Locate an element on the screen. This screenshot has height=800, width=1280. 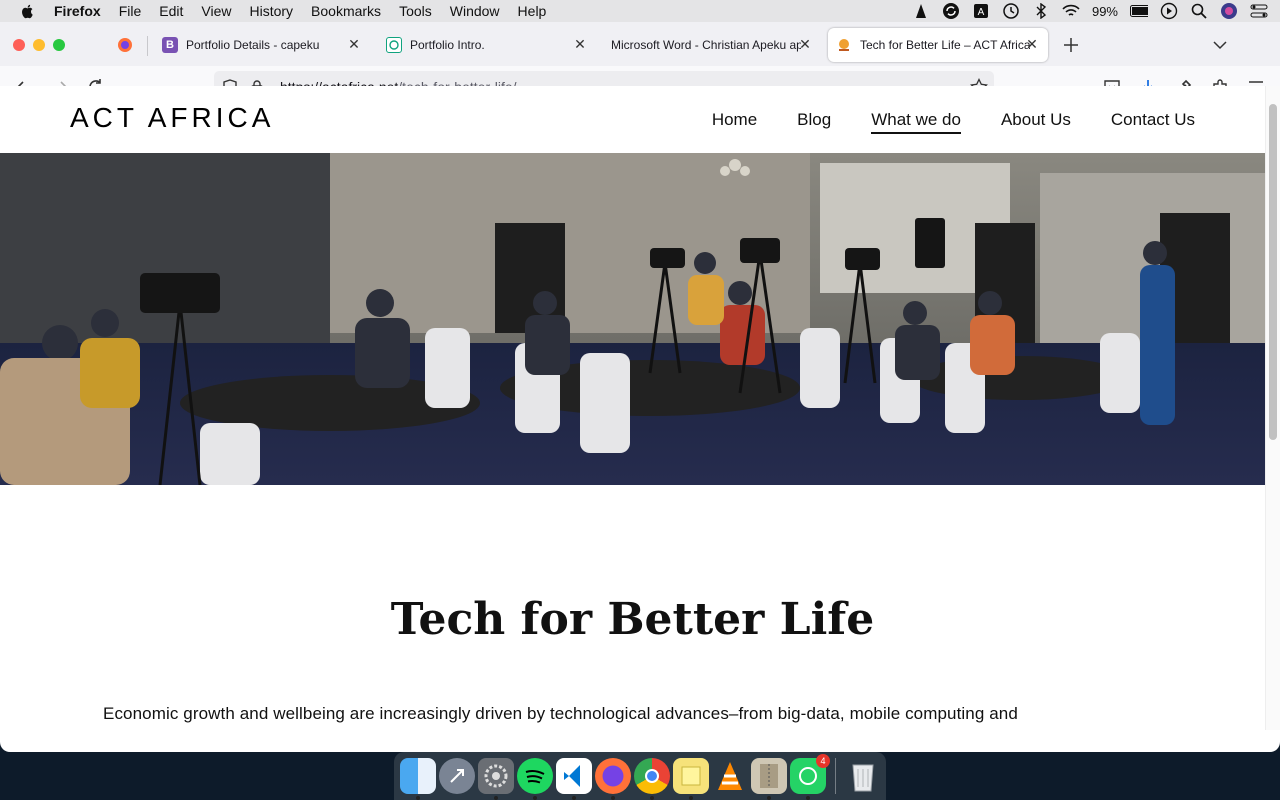
tab-portfolio-intro: Portfolio Intro. ✕ is located at coordinates (485, 45).